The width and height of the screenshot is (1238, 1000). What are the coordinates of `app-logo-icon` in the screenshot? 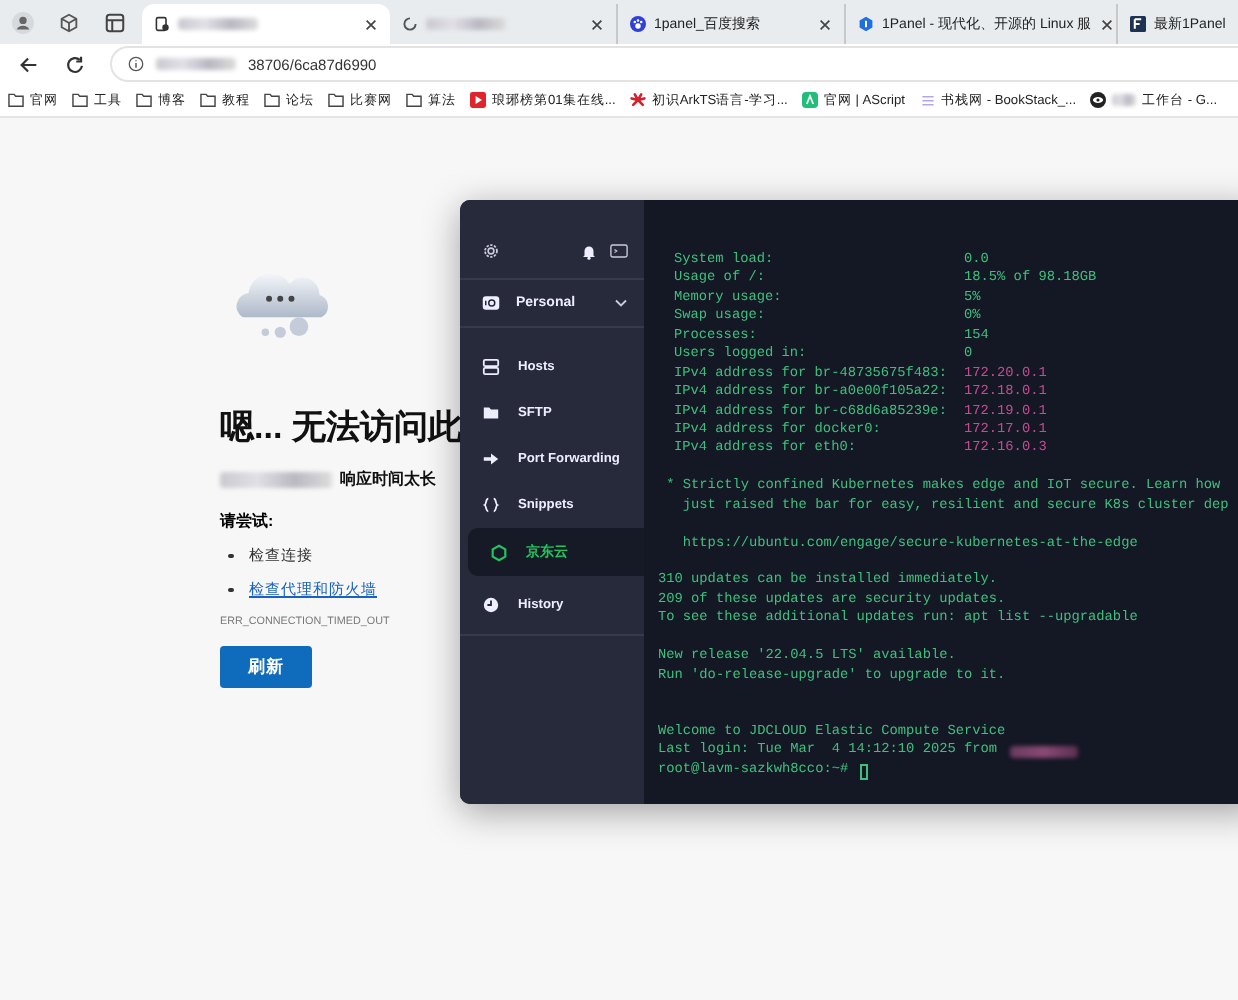 It's located at (809, 100).